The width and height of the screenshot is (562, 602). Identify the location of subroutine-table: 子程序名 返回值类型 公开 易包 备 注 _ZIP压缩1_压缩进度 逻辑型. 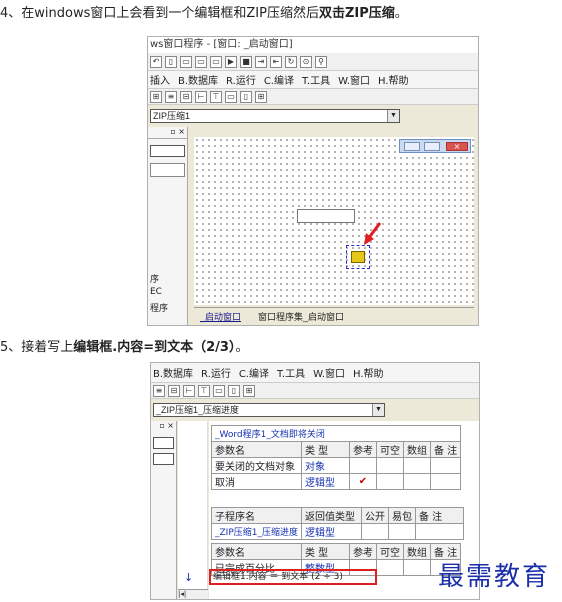
(337, 523).